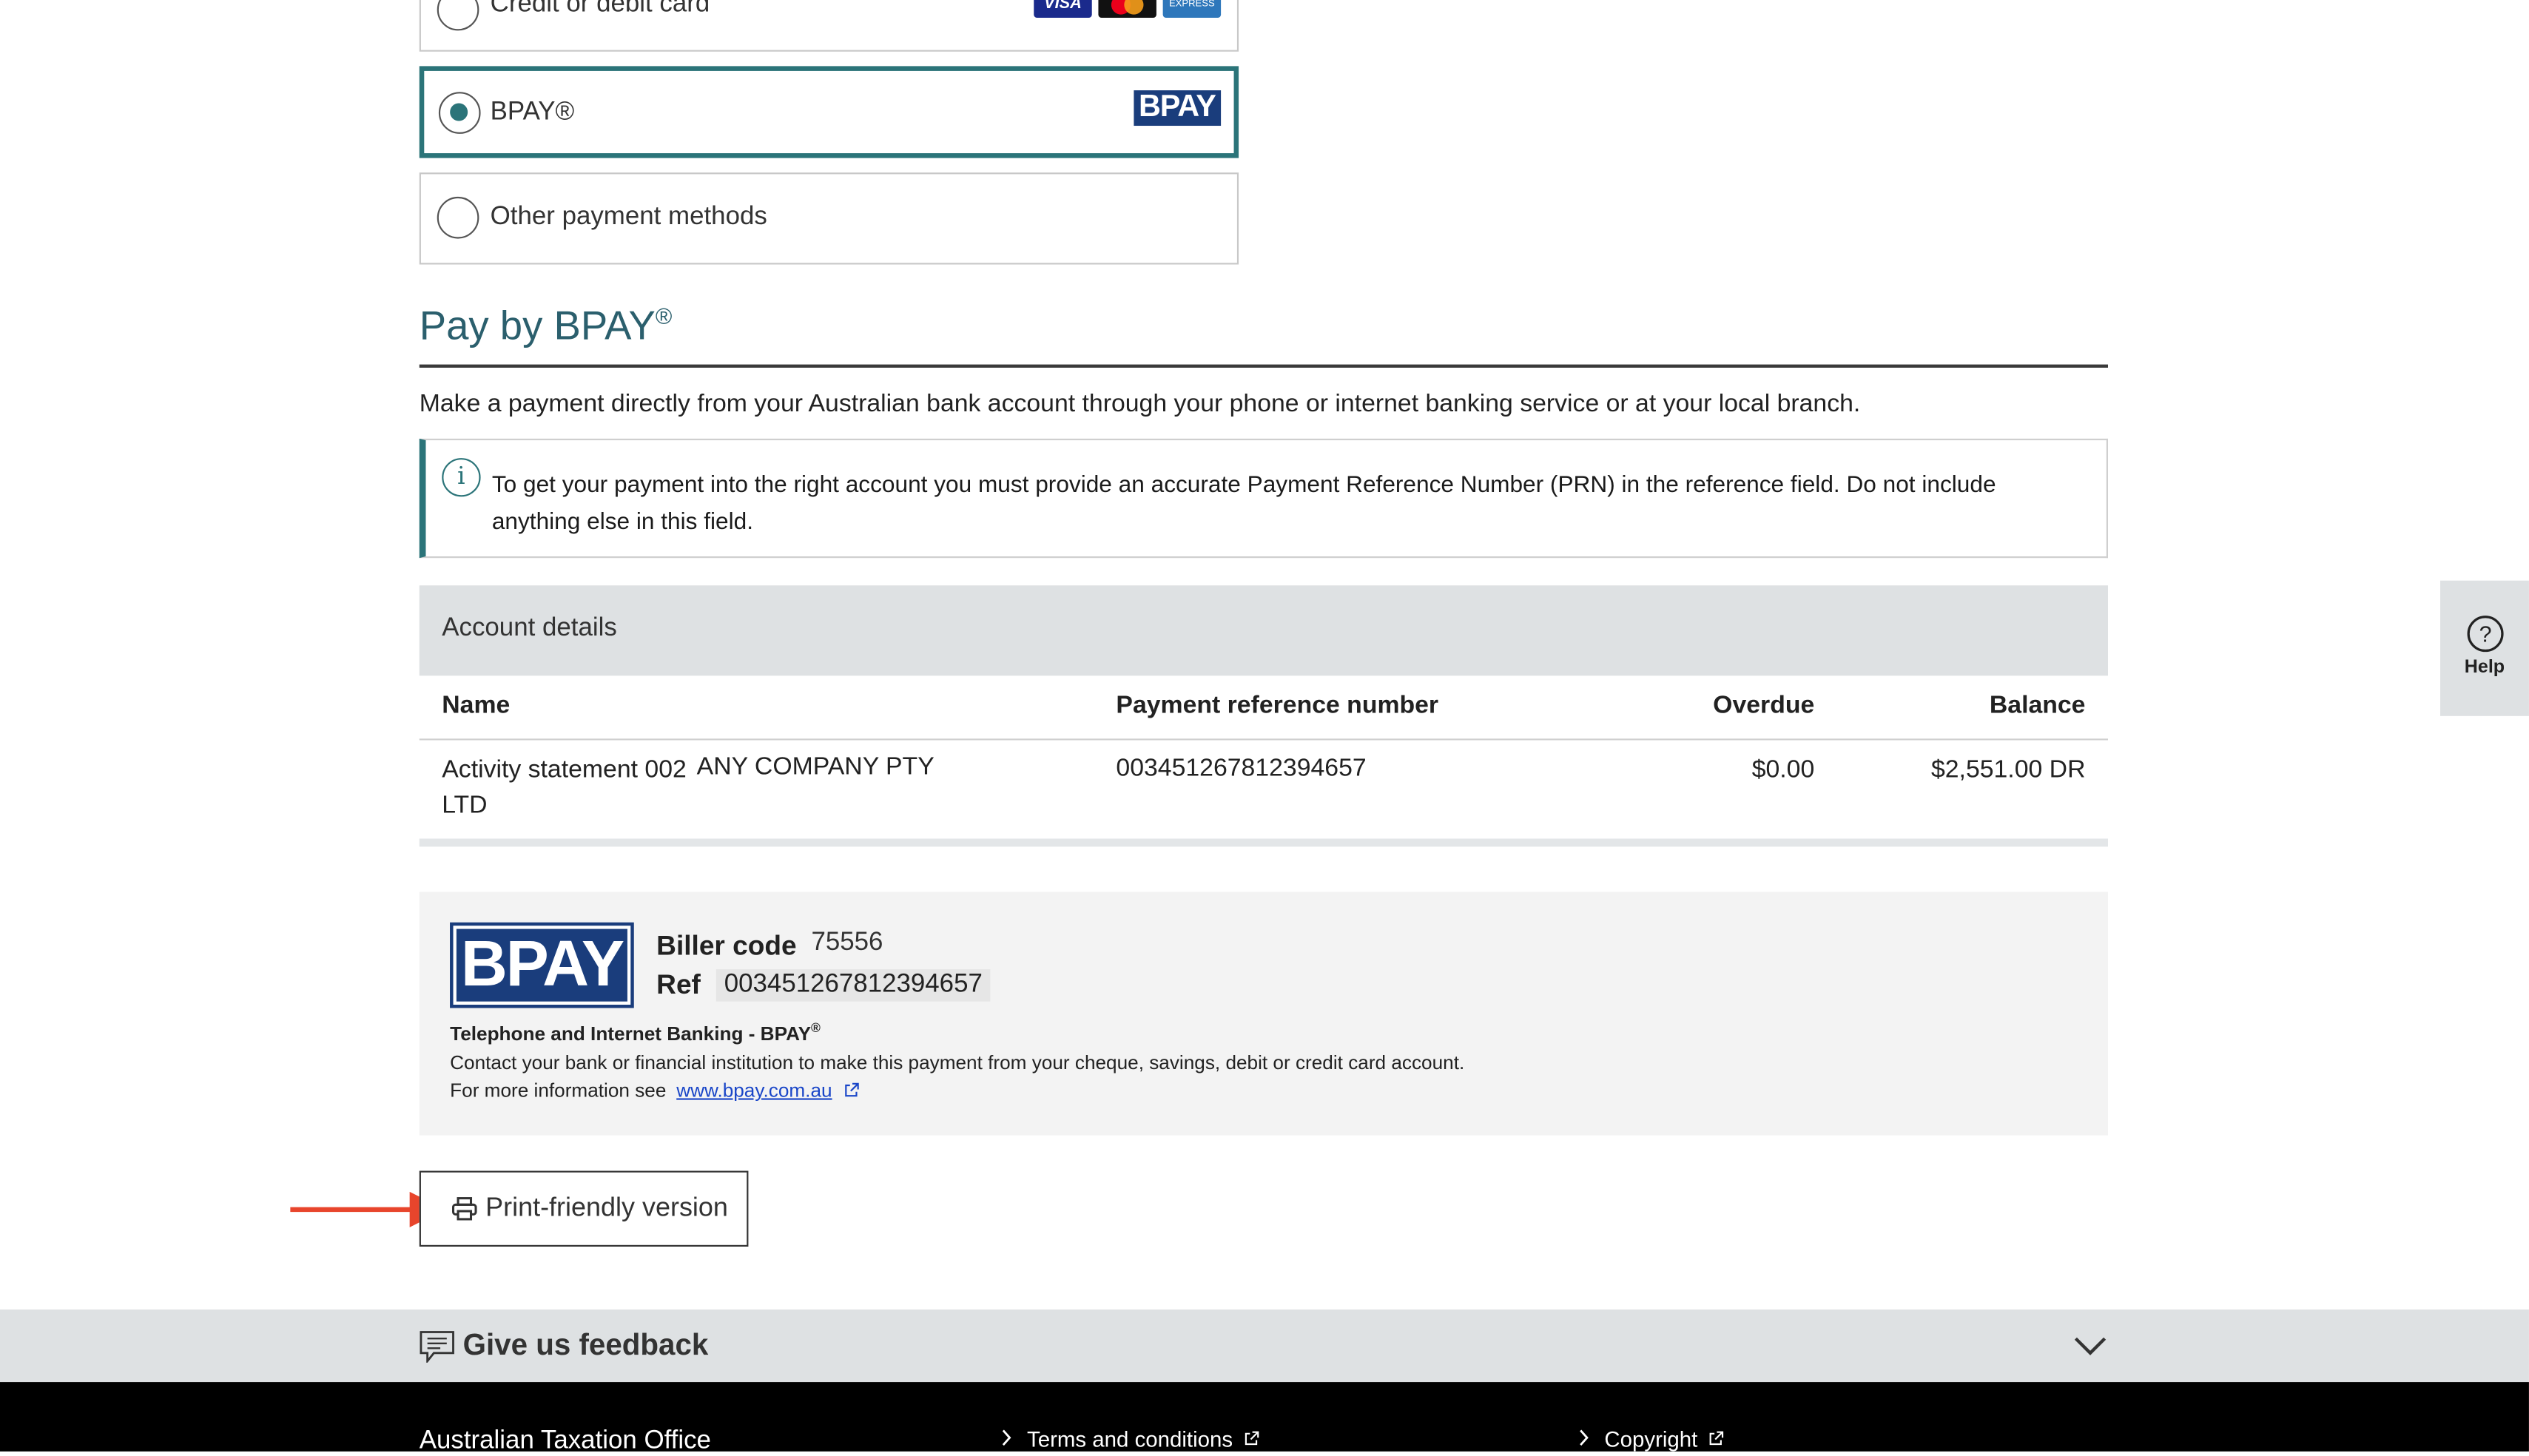 The height and width of the screenshot is (1456, 2529). What do you see at coordinates (465, 806) in the screenshot?
I see `row-name-line2: LTD` at bounding box center [465, 806].